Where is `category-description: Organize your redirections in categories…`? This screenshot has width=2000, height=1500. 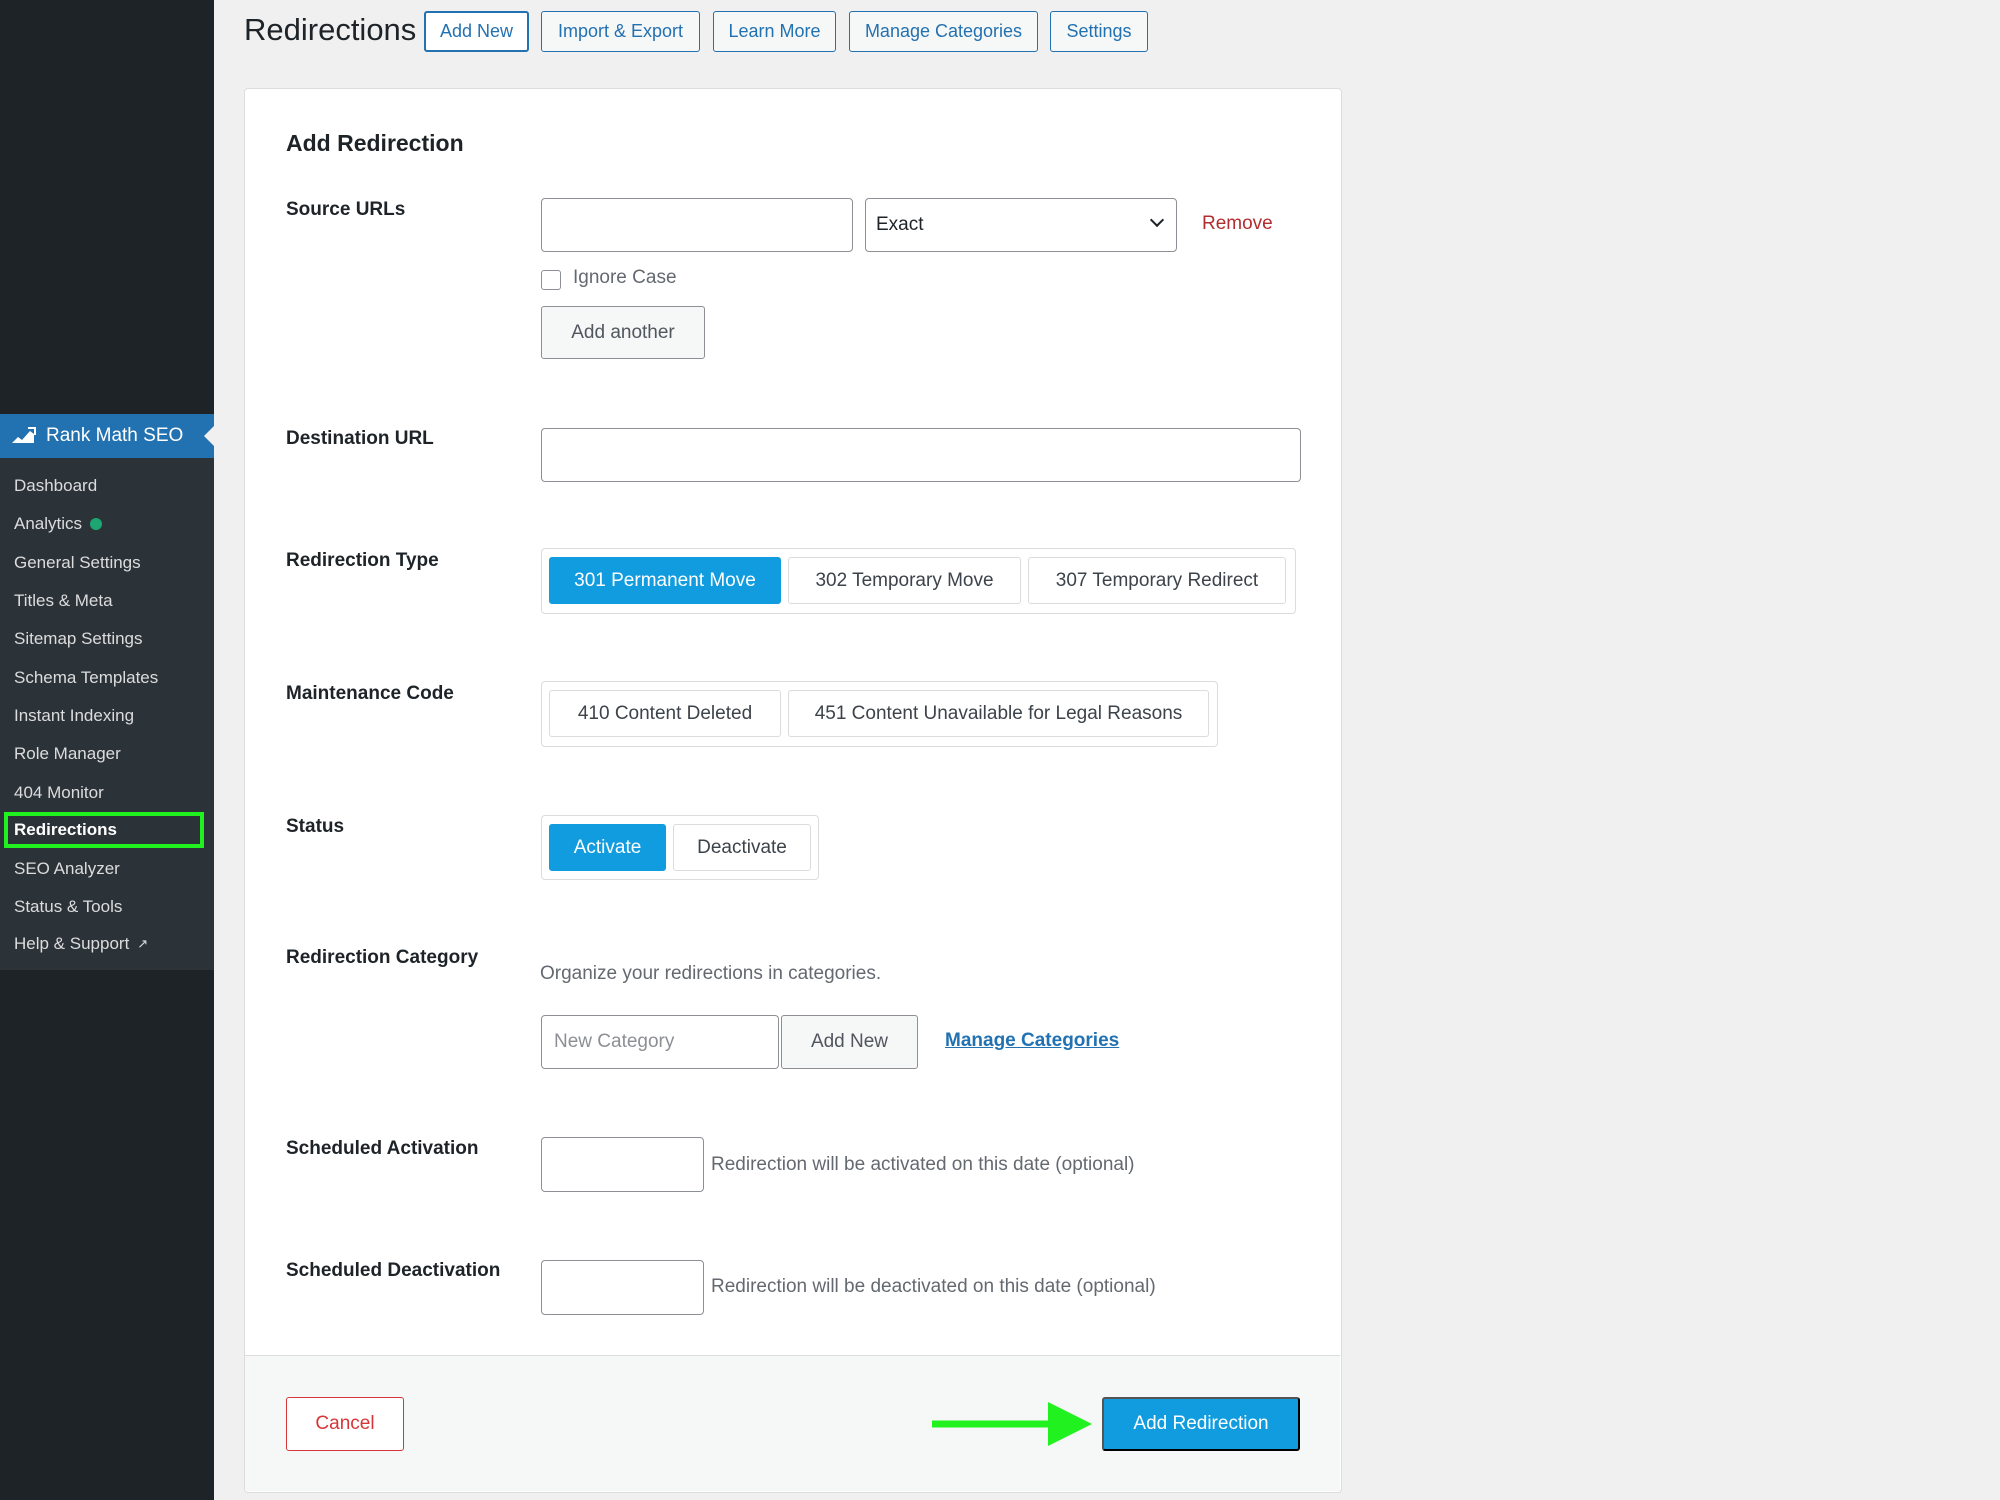
category-description: Organize your redirections in categories… is located at coordinates (711, 973).